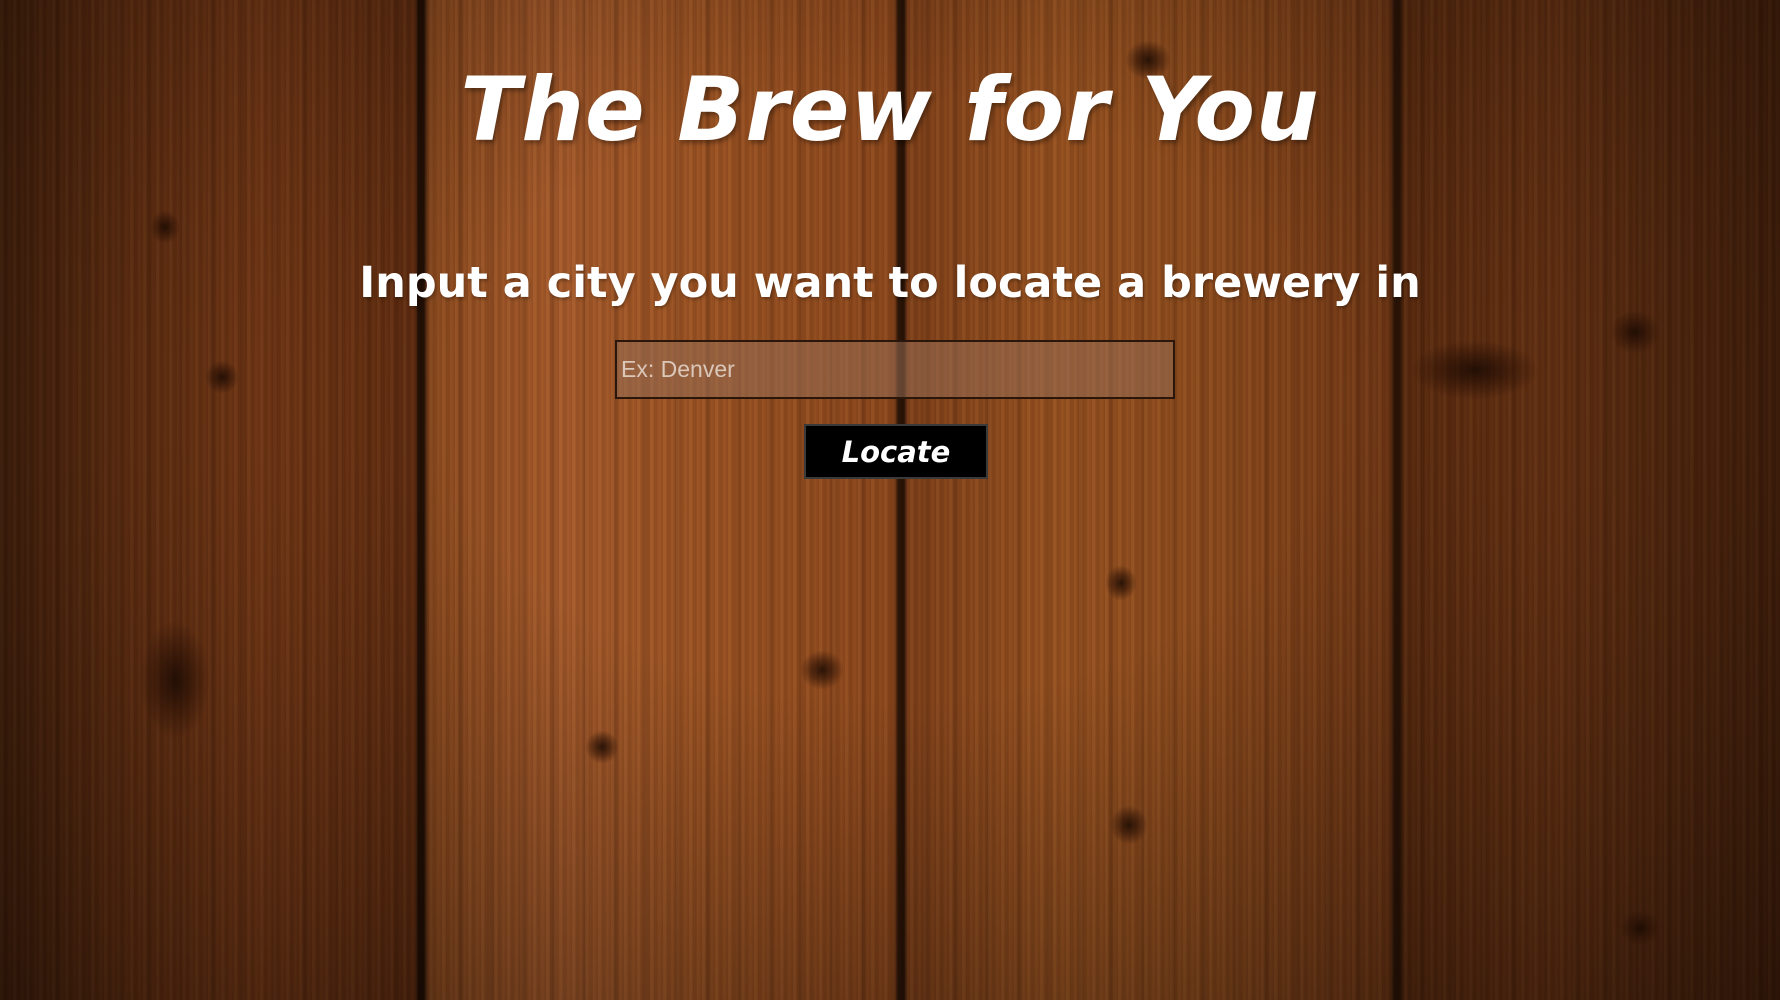 This screenshot has height=1000, width=1780. What do you see at coordinates (890, 109) in the screenshot?
I see `site-title: The Brew for You` at bounding box center [890, 109].